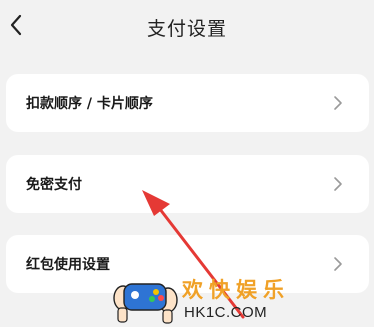 The height and width of the screenshot is (327, 374). Describe the element at coordinates (236, 290) in the screenshot. I see `watermark-chinese-text: 欢快娱乐` at that location.